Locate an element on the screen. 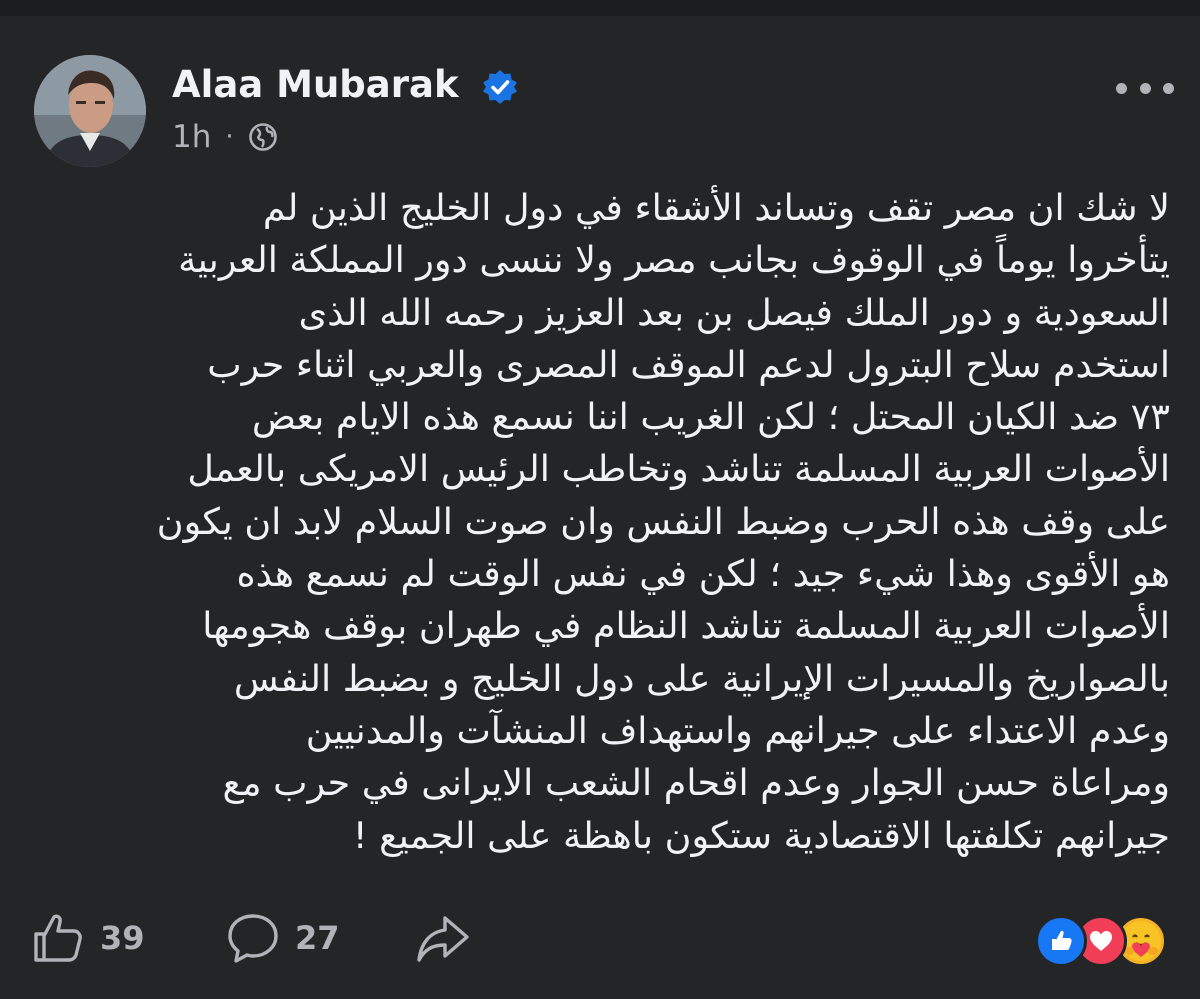 Image resolution: width=1200 pixels, height=999 pixels. share-arrow-icon is located at coordinates (443, 938).